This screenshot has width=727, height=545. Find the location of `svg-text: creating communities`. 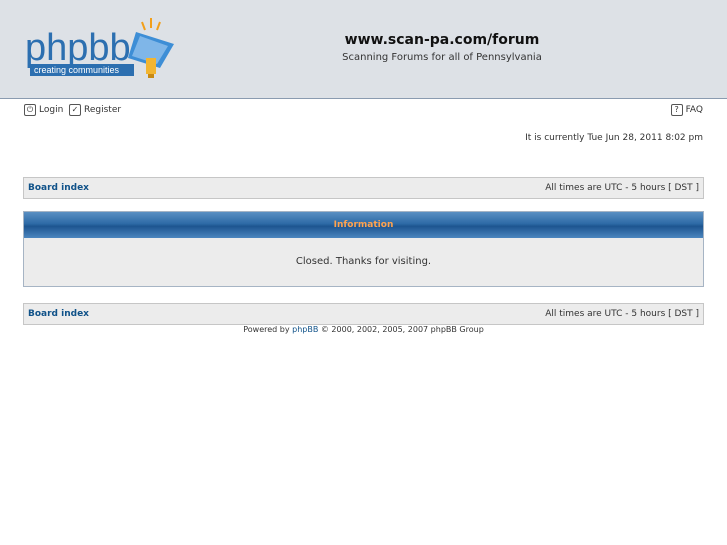

svg-text: creating communities is located at coordinates (77, 70).